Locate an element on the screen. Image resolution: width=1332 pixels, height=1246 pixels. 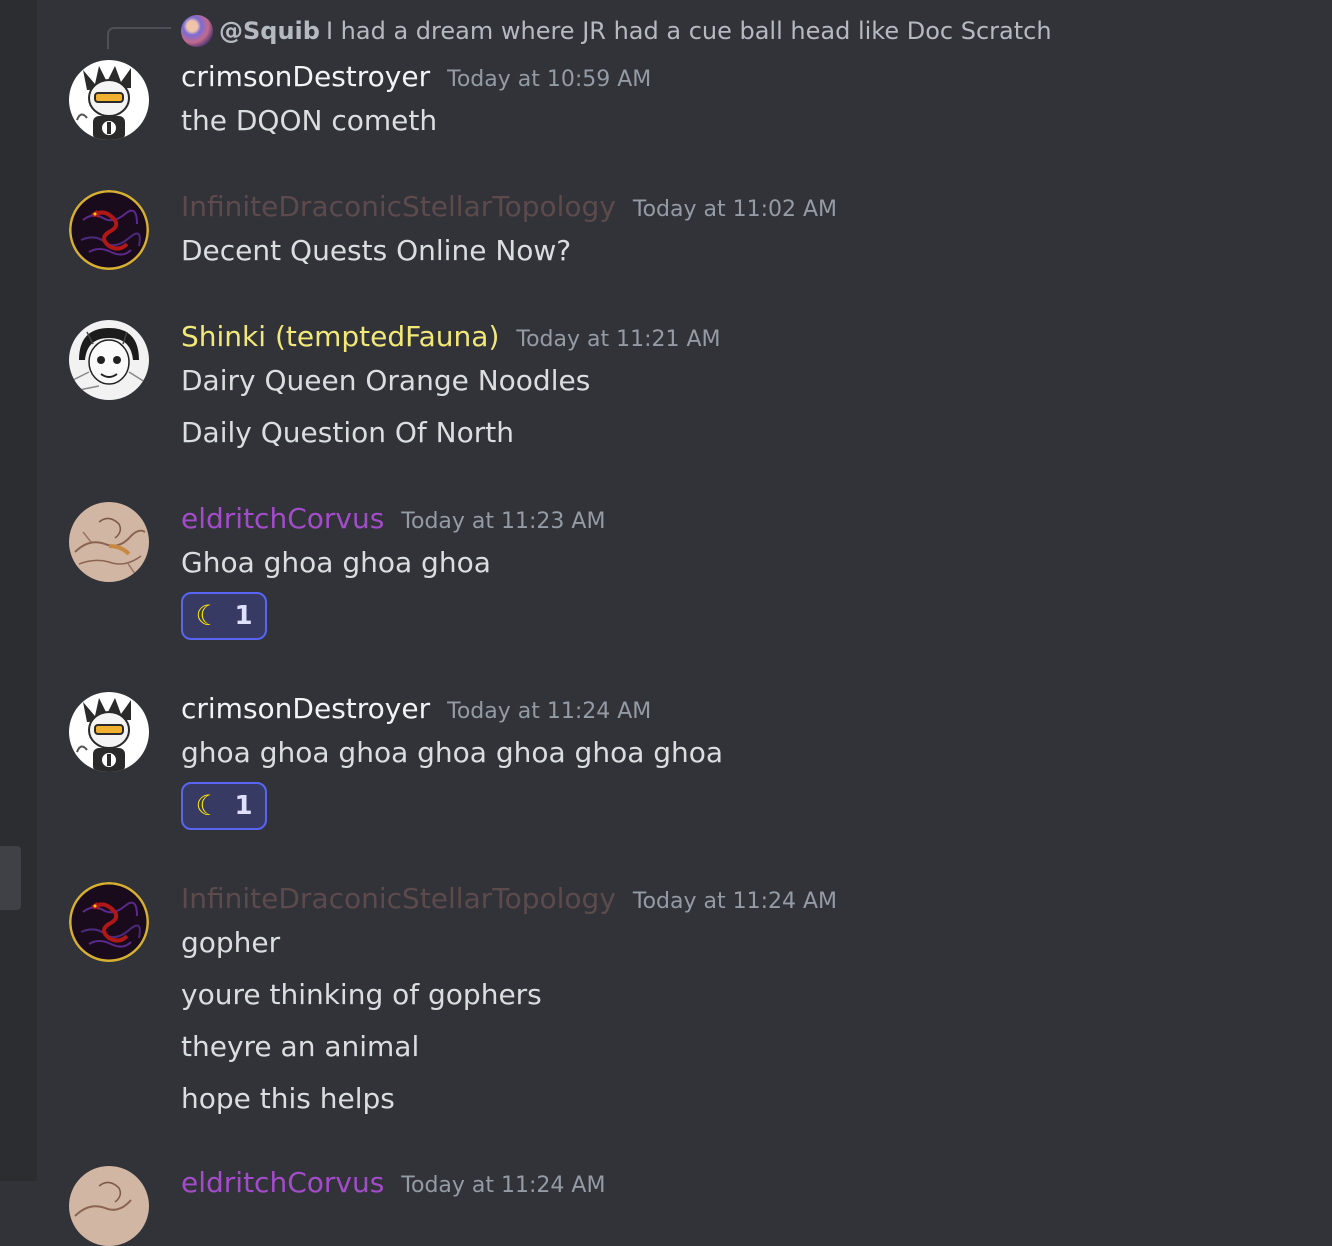
message-header: Shinki (temptedFauna) Today at 11:21 AM is located at coordinates (451, 336).